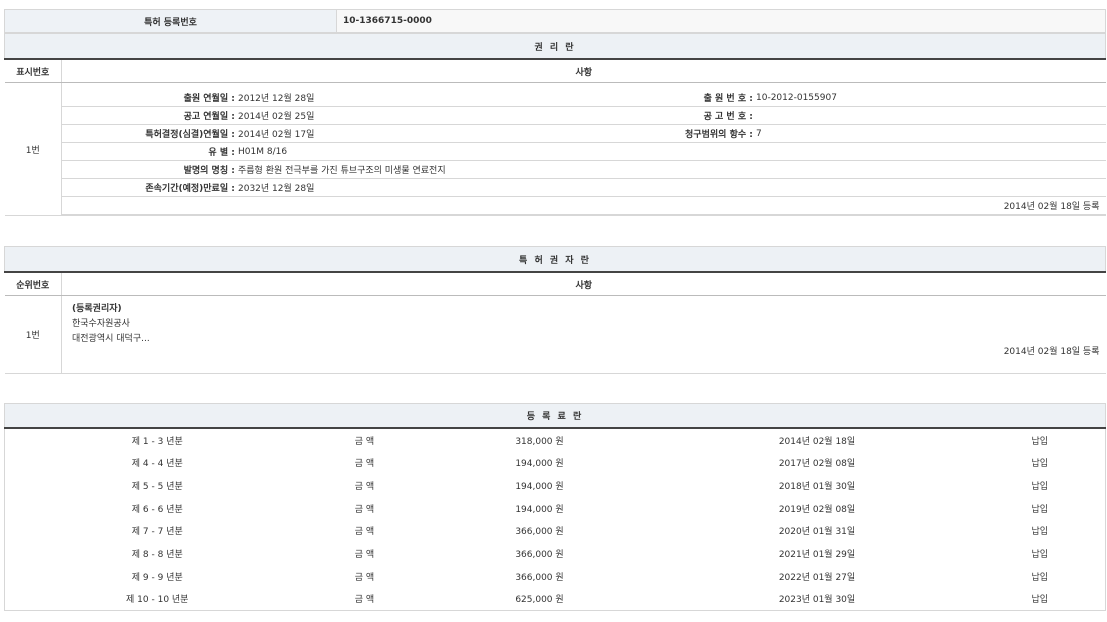 The width and height of the screenshot is (1107, 622). What do you see at coordinates (540, 440) in the screenshot?
I see `fee-amount: 318,000 원` at bounding box center [540, 440].